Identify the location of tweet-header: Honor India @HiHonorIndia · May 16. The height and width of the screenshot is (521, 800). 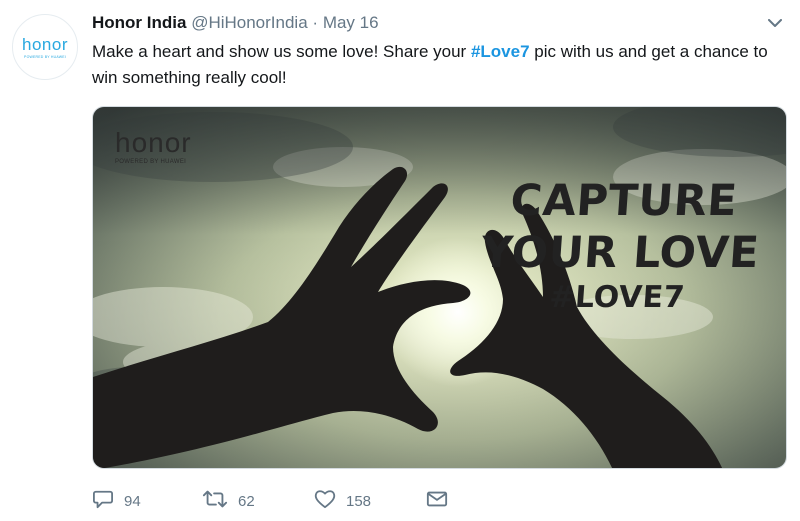
(235, 23).